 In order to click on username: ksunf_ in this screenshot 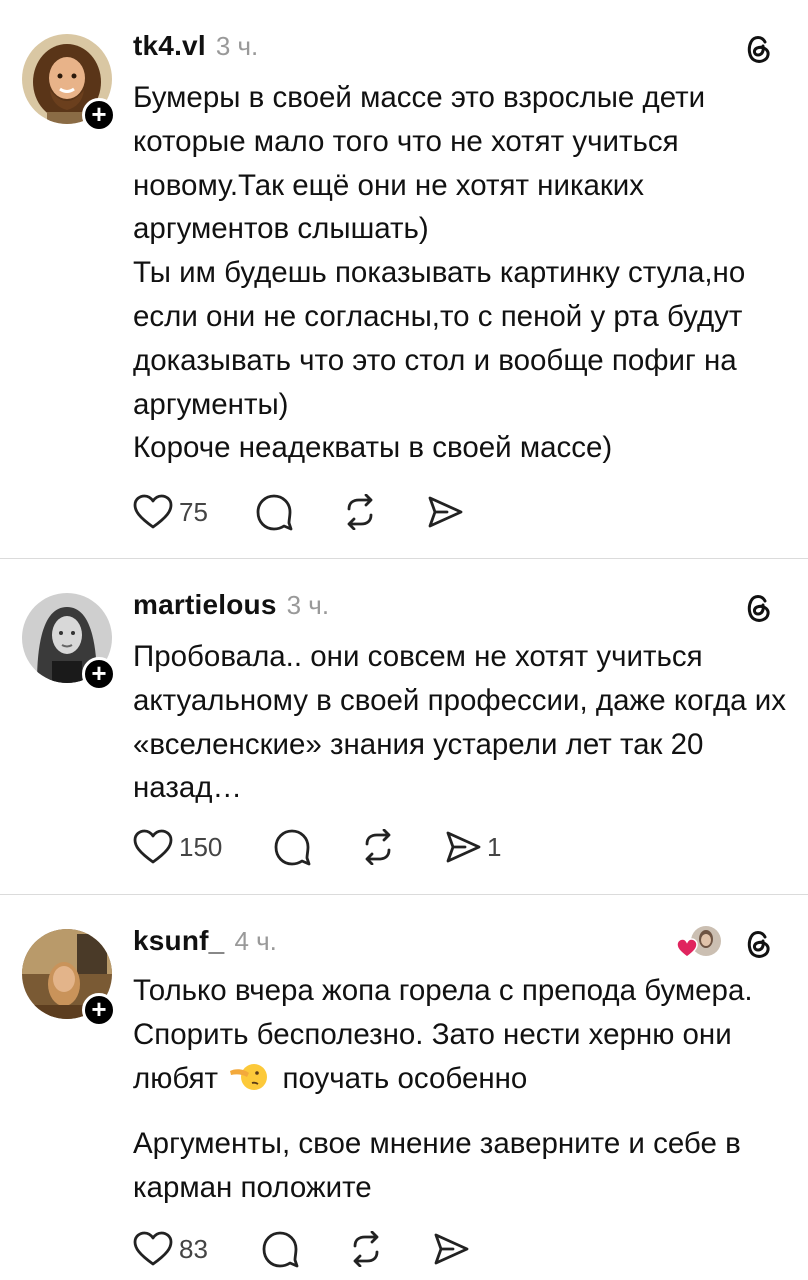, I will do `click(178, 941)`.